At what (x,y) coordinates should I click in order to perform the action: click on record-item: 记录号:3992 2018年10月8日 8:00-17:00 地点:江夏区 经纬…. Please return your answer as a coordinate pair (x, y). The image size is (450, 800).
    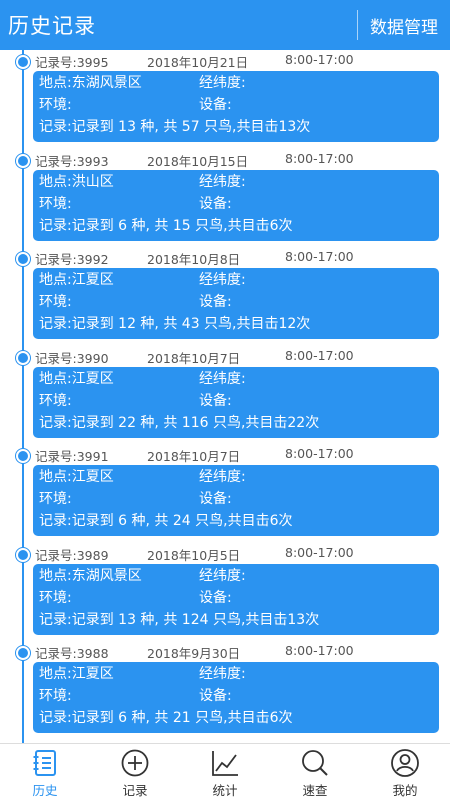
    Looking at the image, I should click on (225, 296).